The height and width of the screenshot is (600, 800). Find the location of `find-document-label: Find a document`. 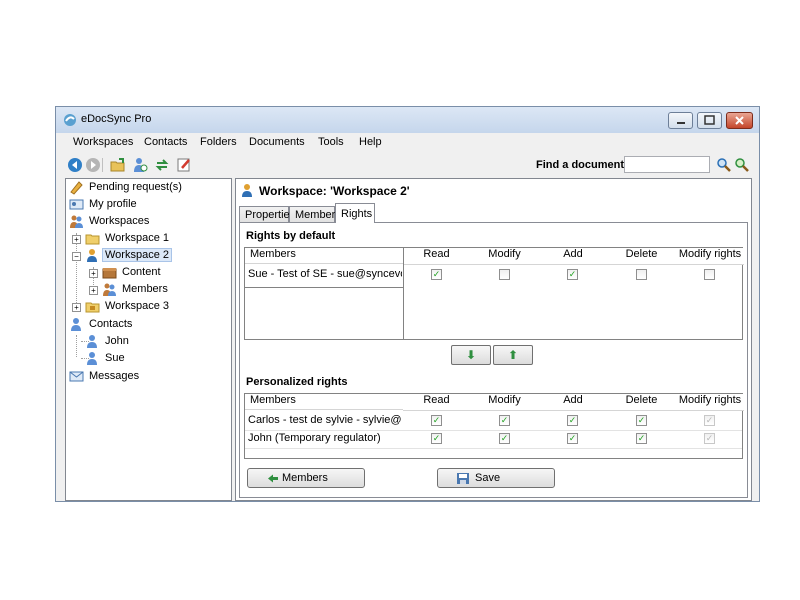

find-document-label: Find a document is located at coordinates (580, 165).